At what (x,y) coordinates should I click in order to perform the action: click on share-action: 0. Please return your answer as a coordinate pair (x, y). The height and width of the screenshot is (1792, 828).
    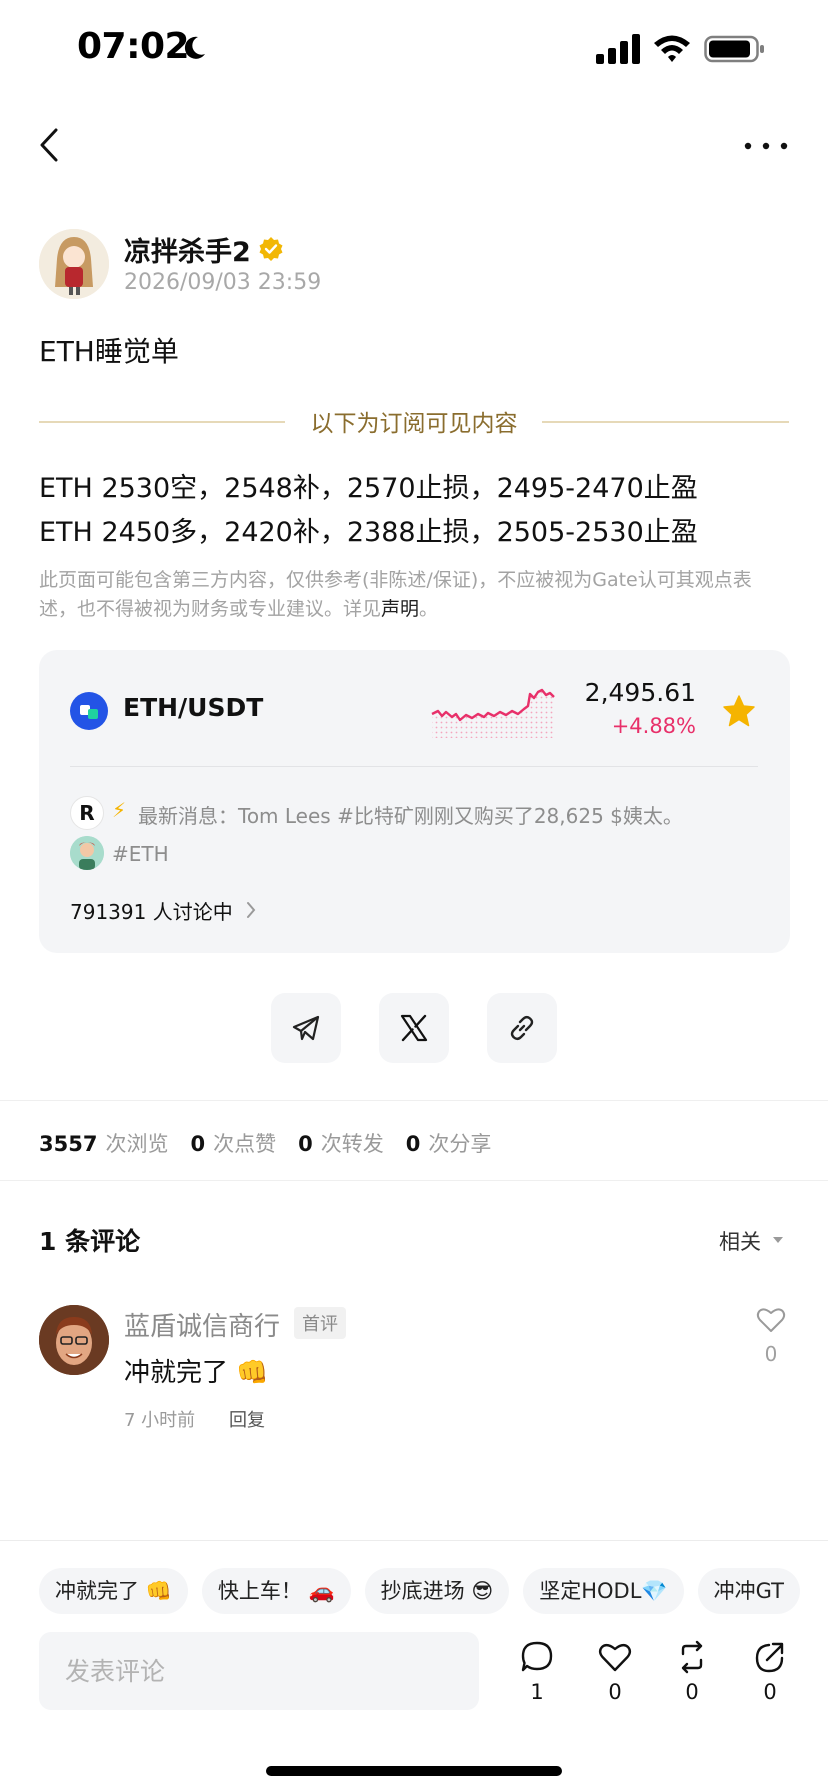
    Looking at the image, I should click on (770, 1672).